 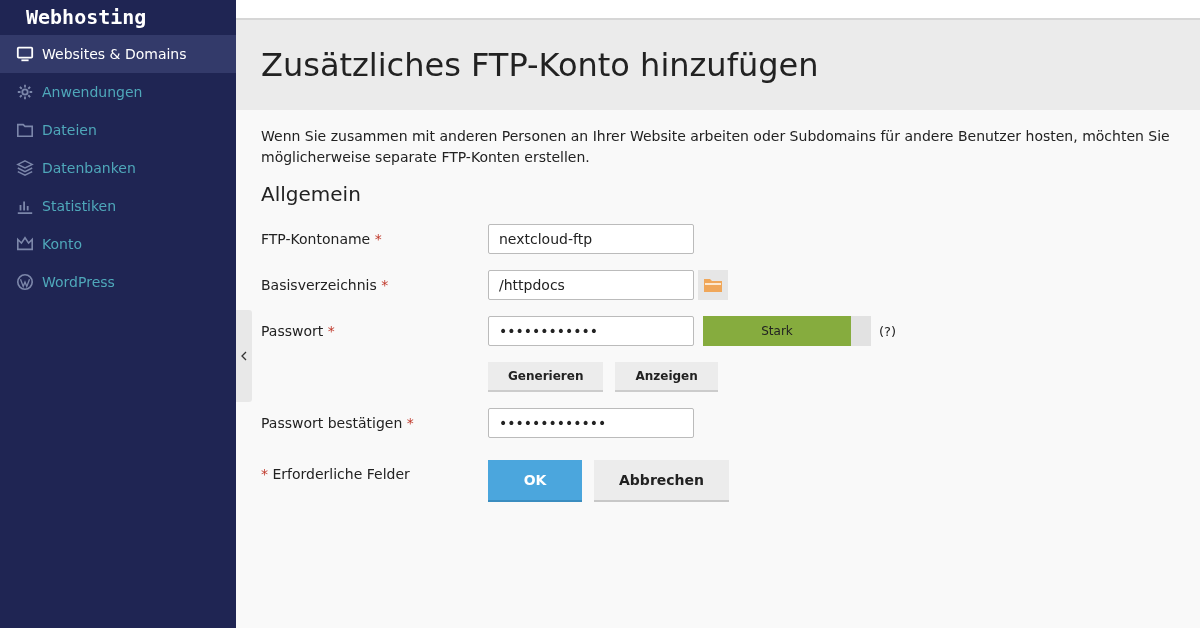 I want to click on sidebar-item: Konto, so click(x=118, y=244).